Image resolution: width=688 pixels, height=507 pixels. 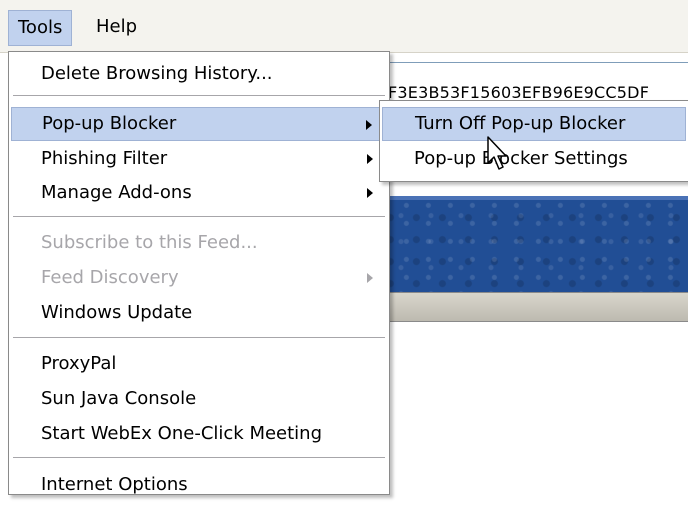 I want to click on menu-item-label: Internet Options, so click(x=114, y=484).